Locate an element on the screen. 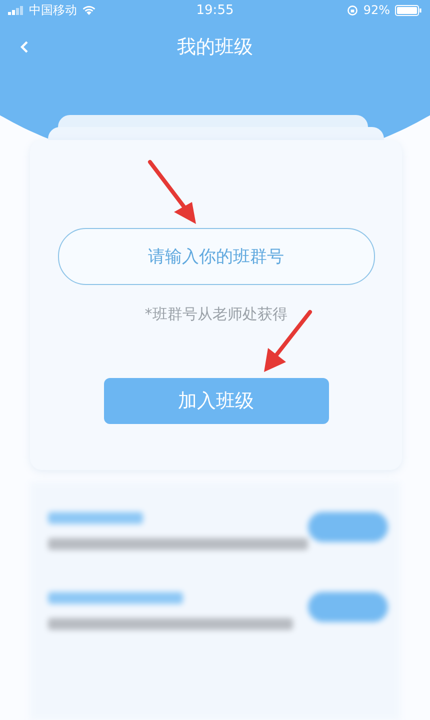 The image size is (430, 720). battery-icon is located at coordinates (408, 10).